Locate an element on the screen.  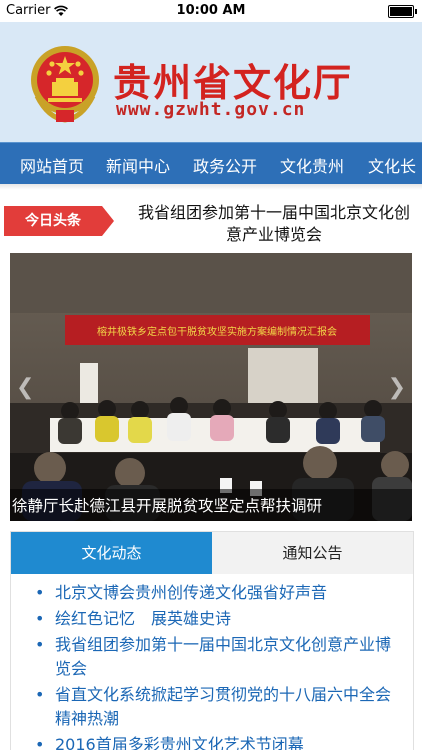
list-item: 绘红色记忆 展英雄史诗 is located at coordinates (216, 619).